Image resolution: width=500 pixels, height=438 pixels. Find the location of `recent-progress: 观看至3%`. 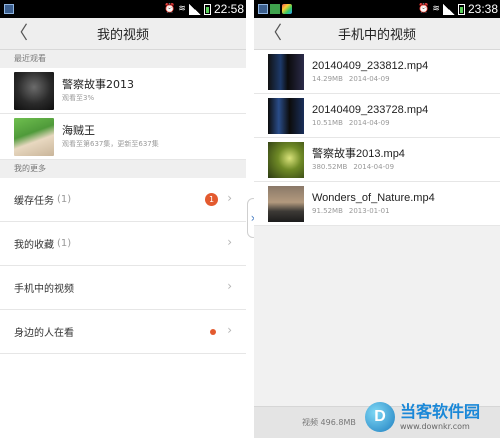

recent-progress: 观看至3% is located at coordinates (78, 97).